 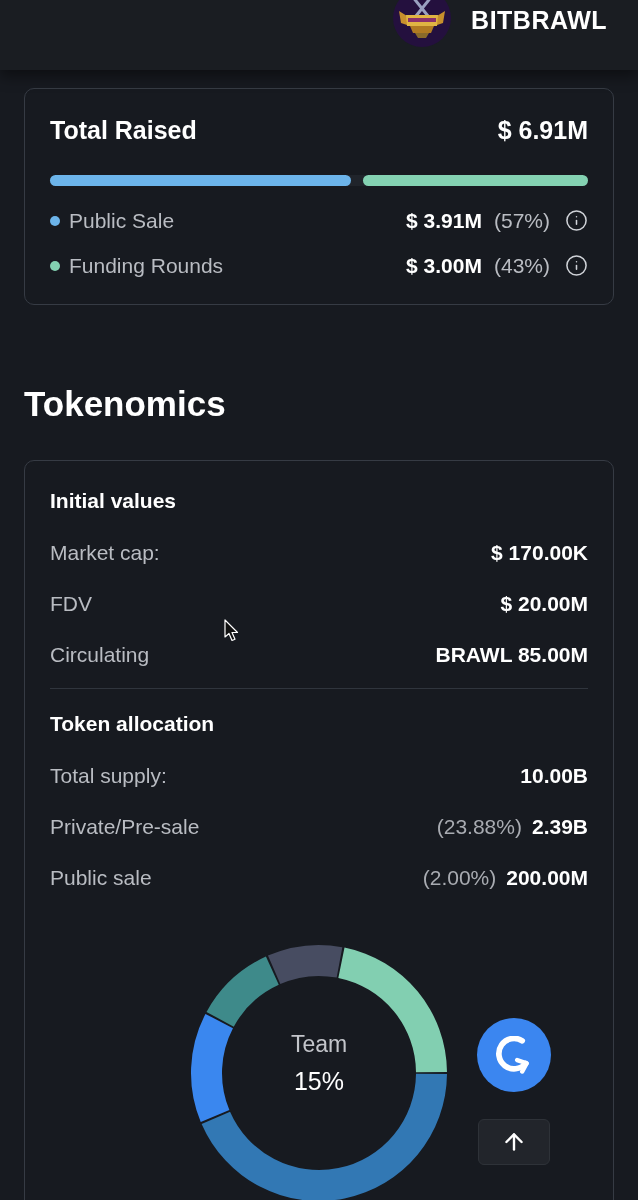 I want to click on stat-label: Public sale, so click(x=101, y=877).